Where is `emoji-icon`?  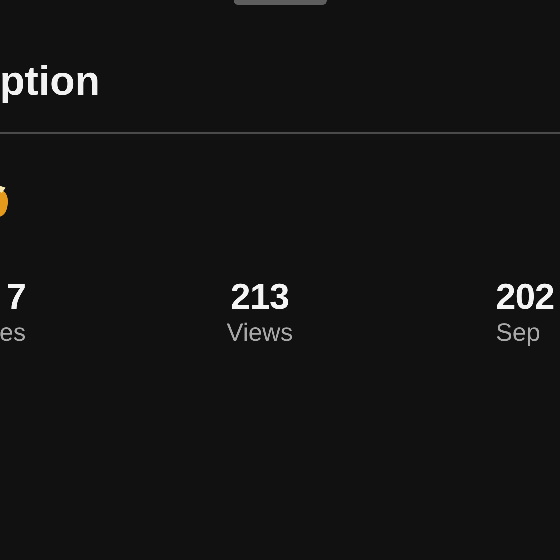
emoji-icon is located at coordinates (4, 201).